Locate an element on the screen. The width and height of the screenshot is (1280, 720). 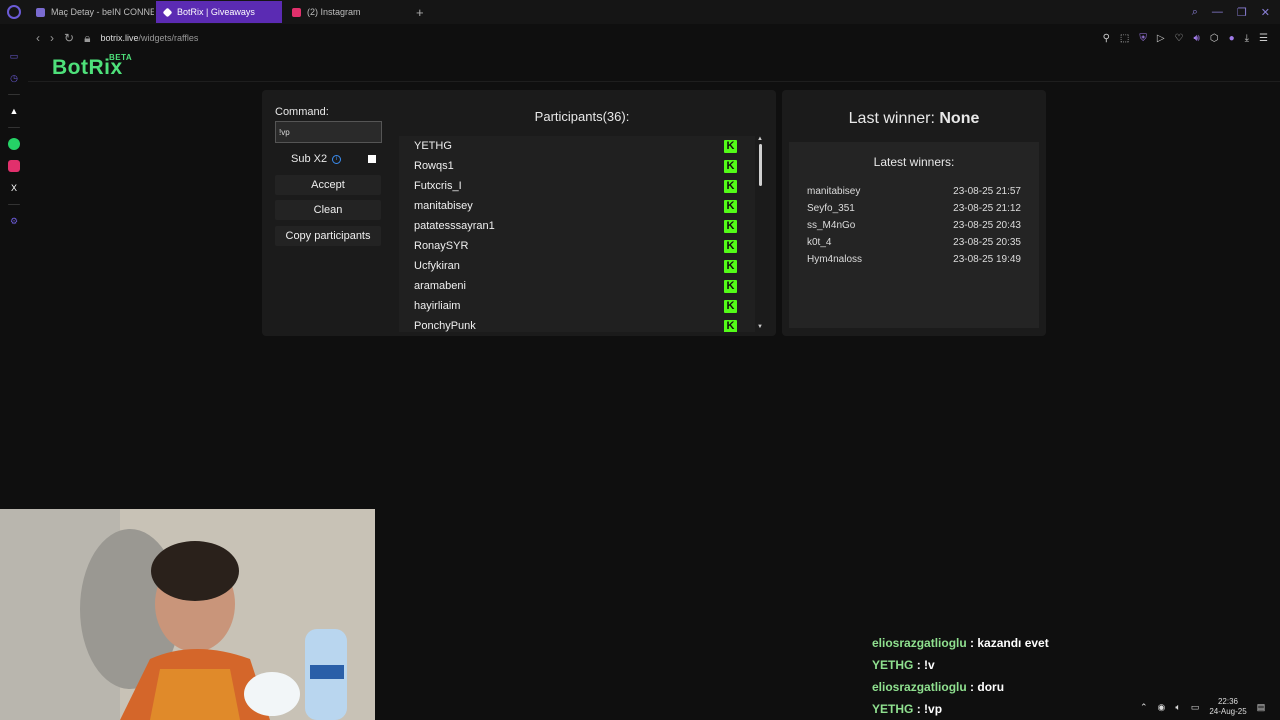
webcam-overlay is located at coordinates (187, 614).